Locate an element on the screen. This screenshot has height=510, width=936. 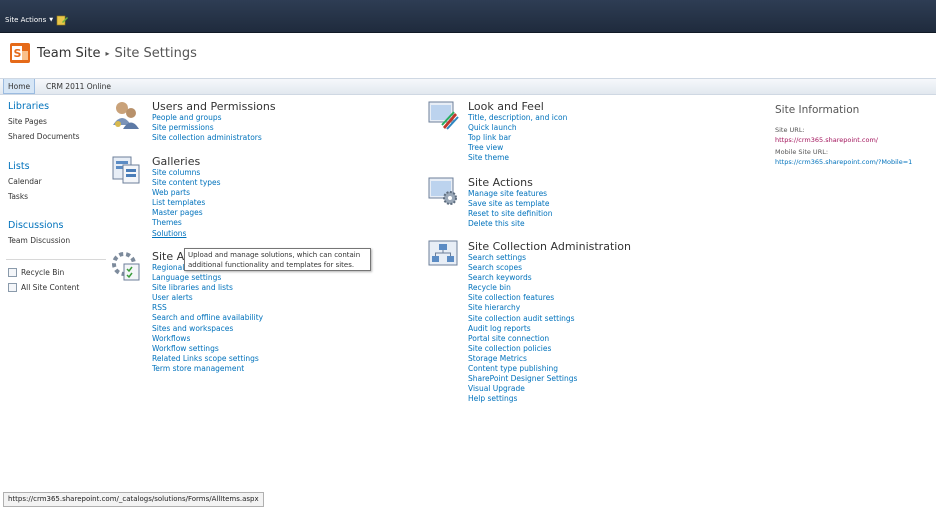
link-manage-site-features: Manage site features is located at coordinates (510, 194).